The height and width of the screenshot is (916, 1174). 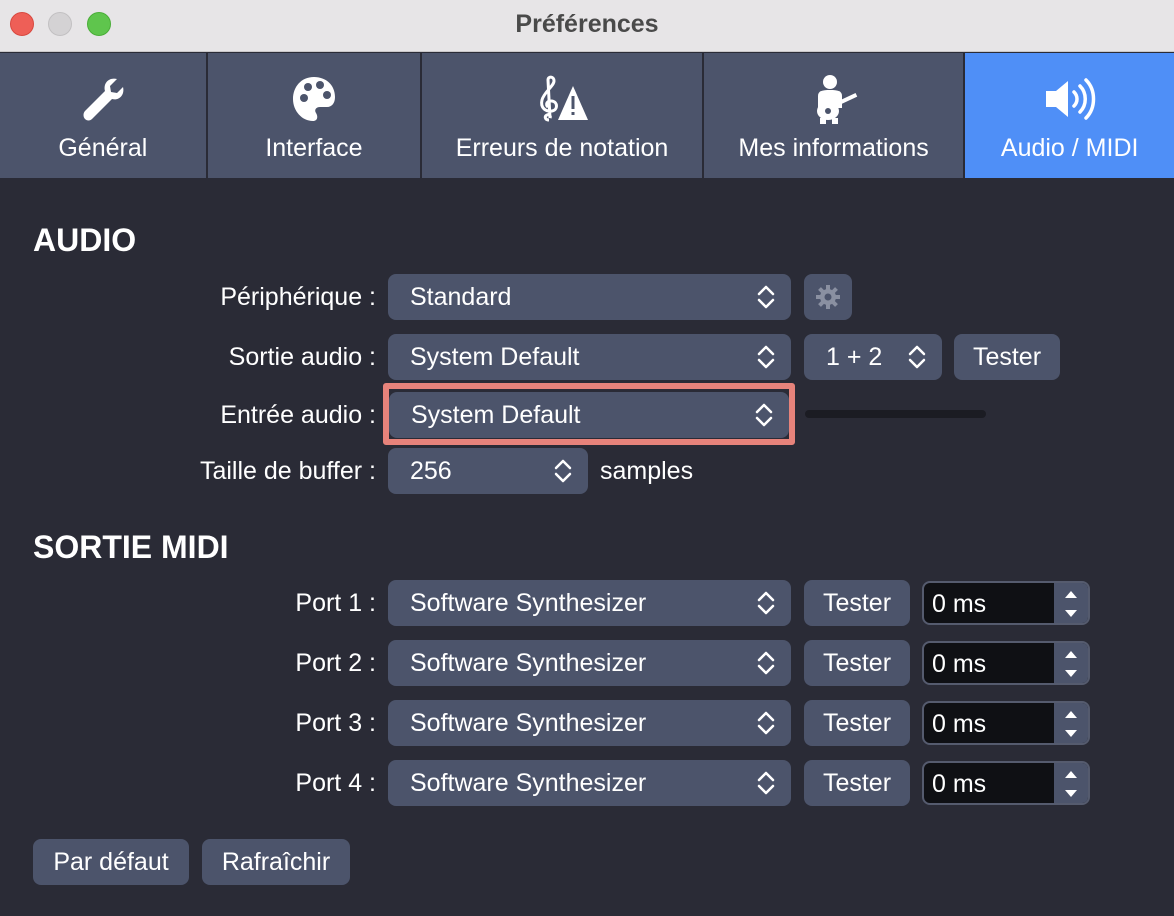 I want to click on device-select-value: Standard, so click(x=461, y=297).